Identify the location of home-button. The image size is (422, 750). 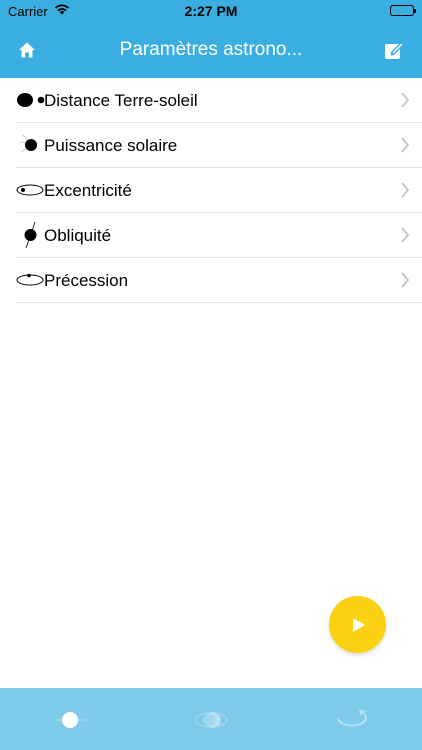
(27, 50).